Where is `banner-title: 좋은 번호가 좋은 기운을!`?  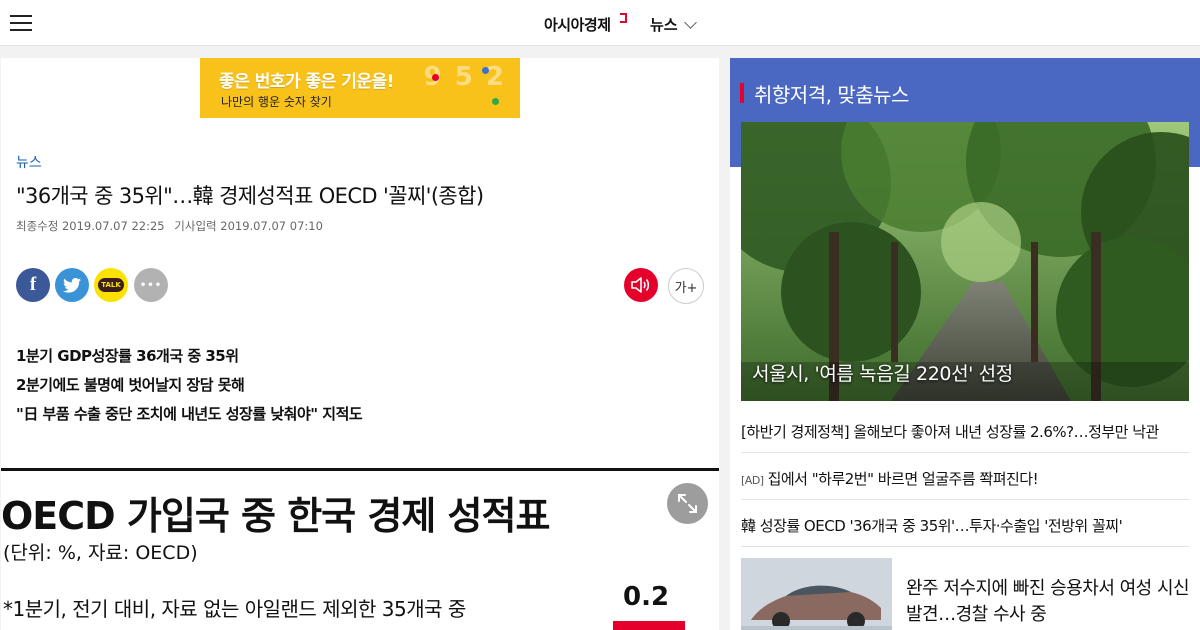 banner-title: 좋은 번호가 좋은 기운을! is located at coordinates (306, 82).